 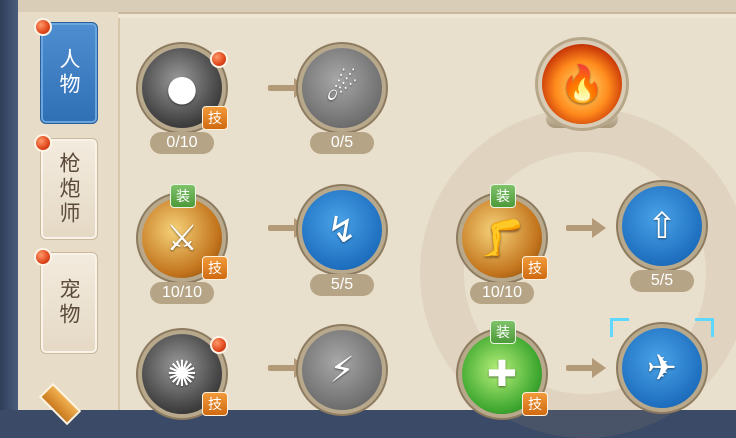 What do you see at coordinates (505, 244) in the screenshot?
I see `talent-node-r2c: 🦵 装 技 10/10` at bounding box center [505, 244].